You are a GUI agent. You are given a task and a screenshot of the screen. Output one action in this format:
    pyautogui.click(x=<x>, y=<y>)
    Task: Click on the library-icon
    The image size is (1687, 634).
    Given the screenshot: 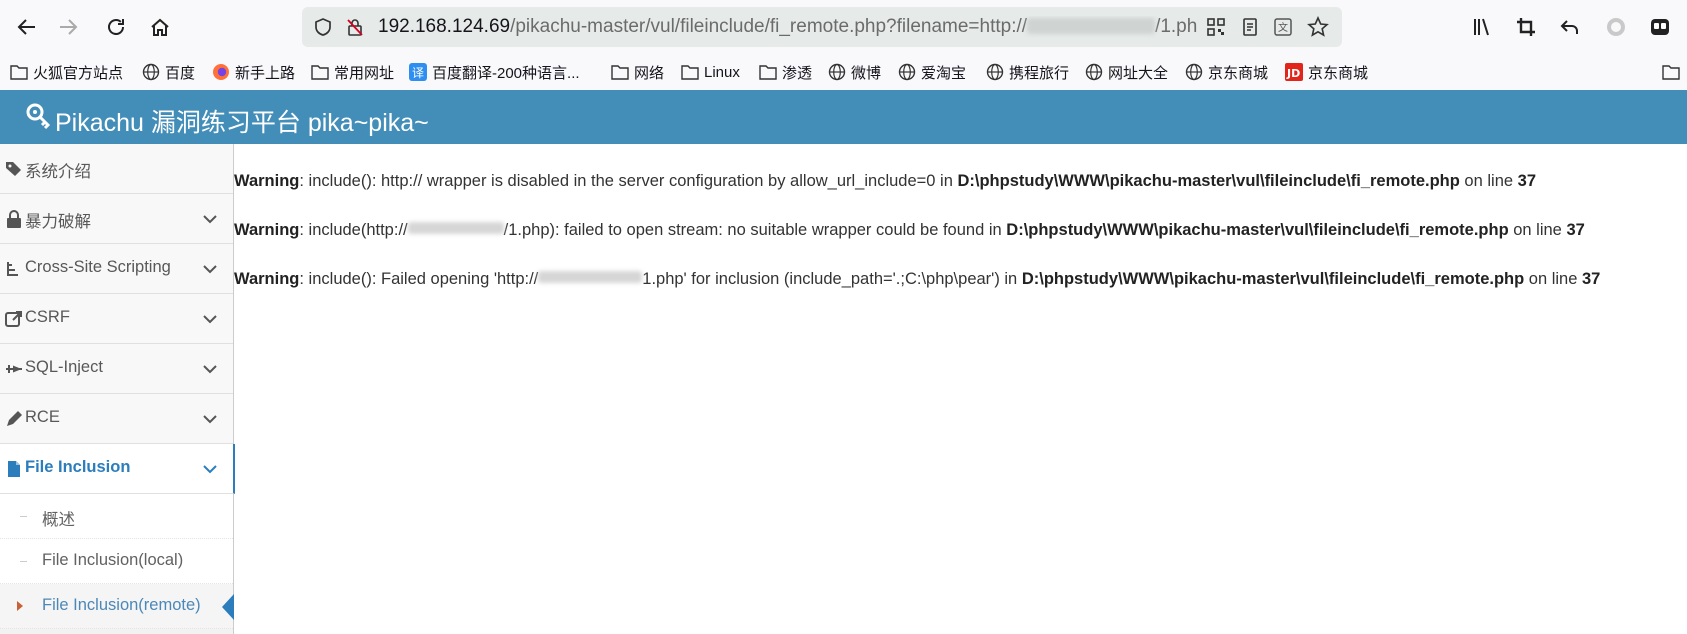 What is the action you would take?
    pyautogui.click(x=1481, y=27)
    